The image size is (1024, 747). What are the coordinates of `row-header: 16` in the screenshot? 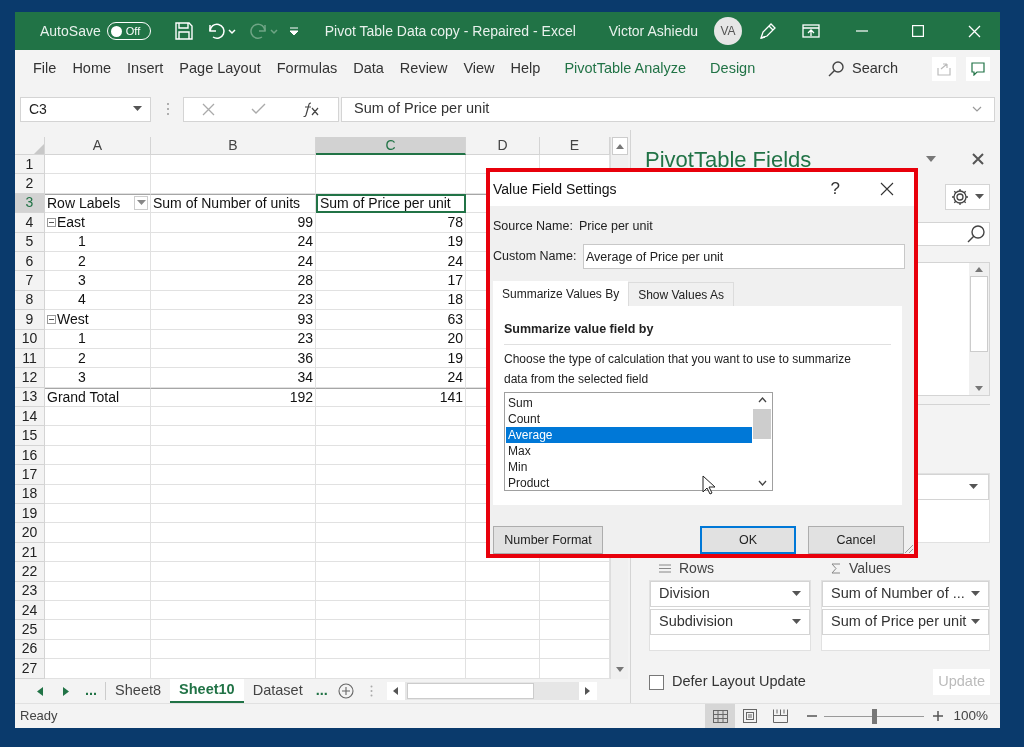 It's located at (30, 455).